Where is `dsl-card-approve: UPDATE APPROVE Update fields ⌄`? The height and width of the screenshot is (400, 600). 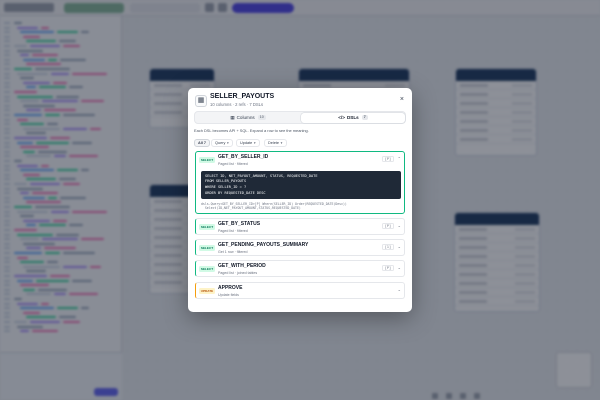
dsl-card-approve: UPDATE APPROVE Update fields ⌄ is located at coordinates (300, 290).